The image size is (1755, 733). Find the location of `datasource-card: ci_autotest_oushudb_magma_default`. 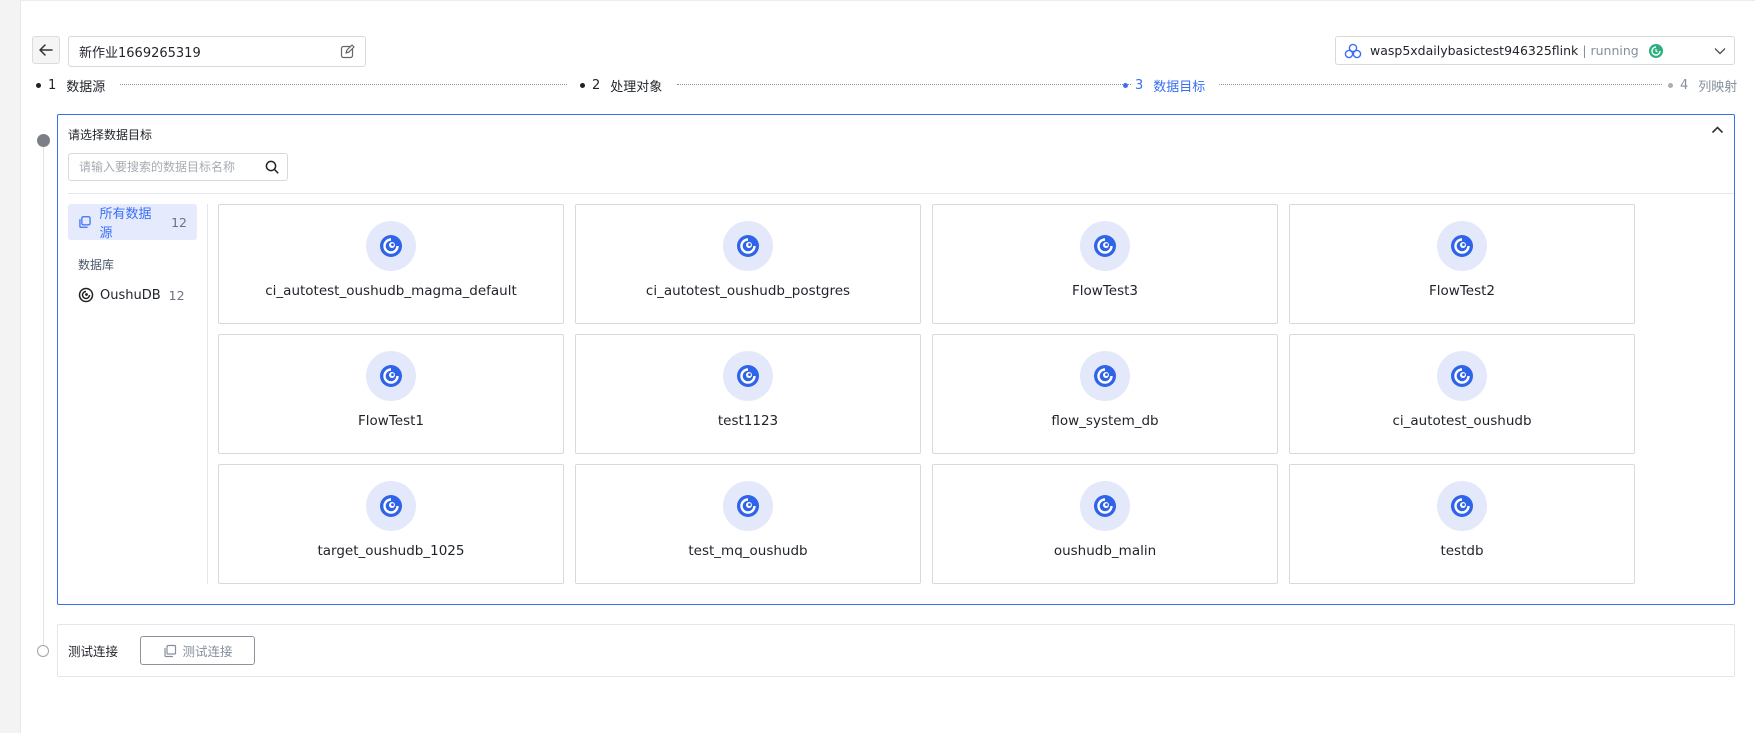

datasource-card: ci_autotest_oushudb_magma_default is located at coordinates (391, 264).